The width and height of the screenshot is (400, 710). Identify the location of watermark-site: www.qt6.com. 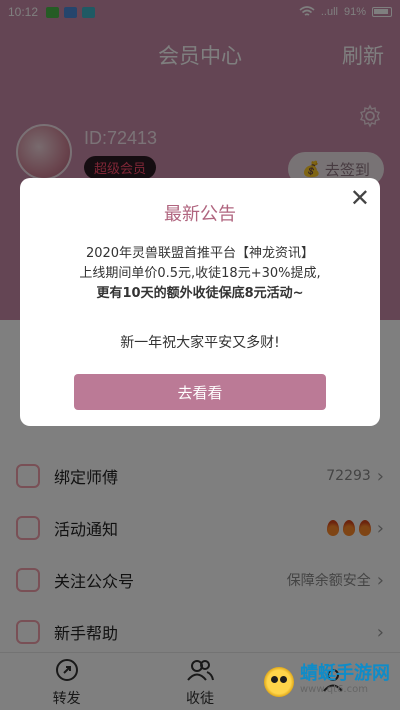
(334, 689).